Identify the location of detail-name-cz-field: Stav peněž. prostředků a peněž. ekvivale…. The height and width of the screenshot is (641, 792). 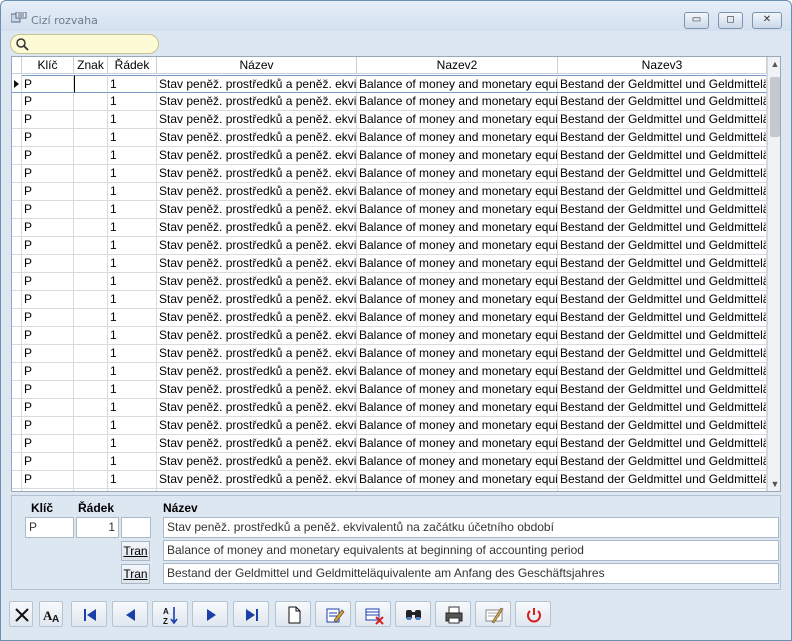
(471, 527).